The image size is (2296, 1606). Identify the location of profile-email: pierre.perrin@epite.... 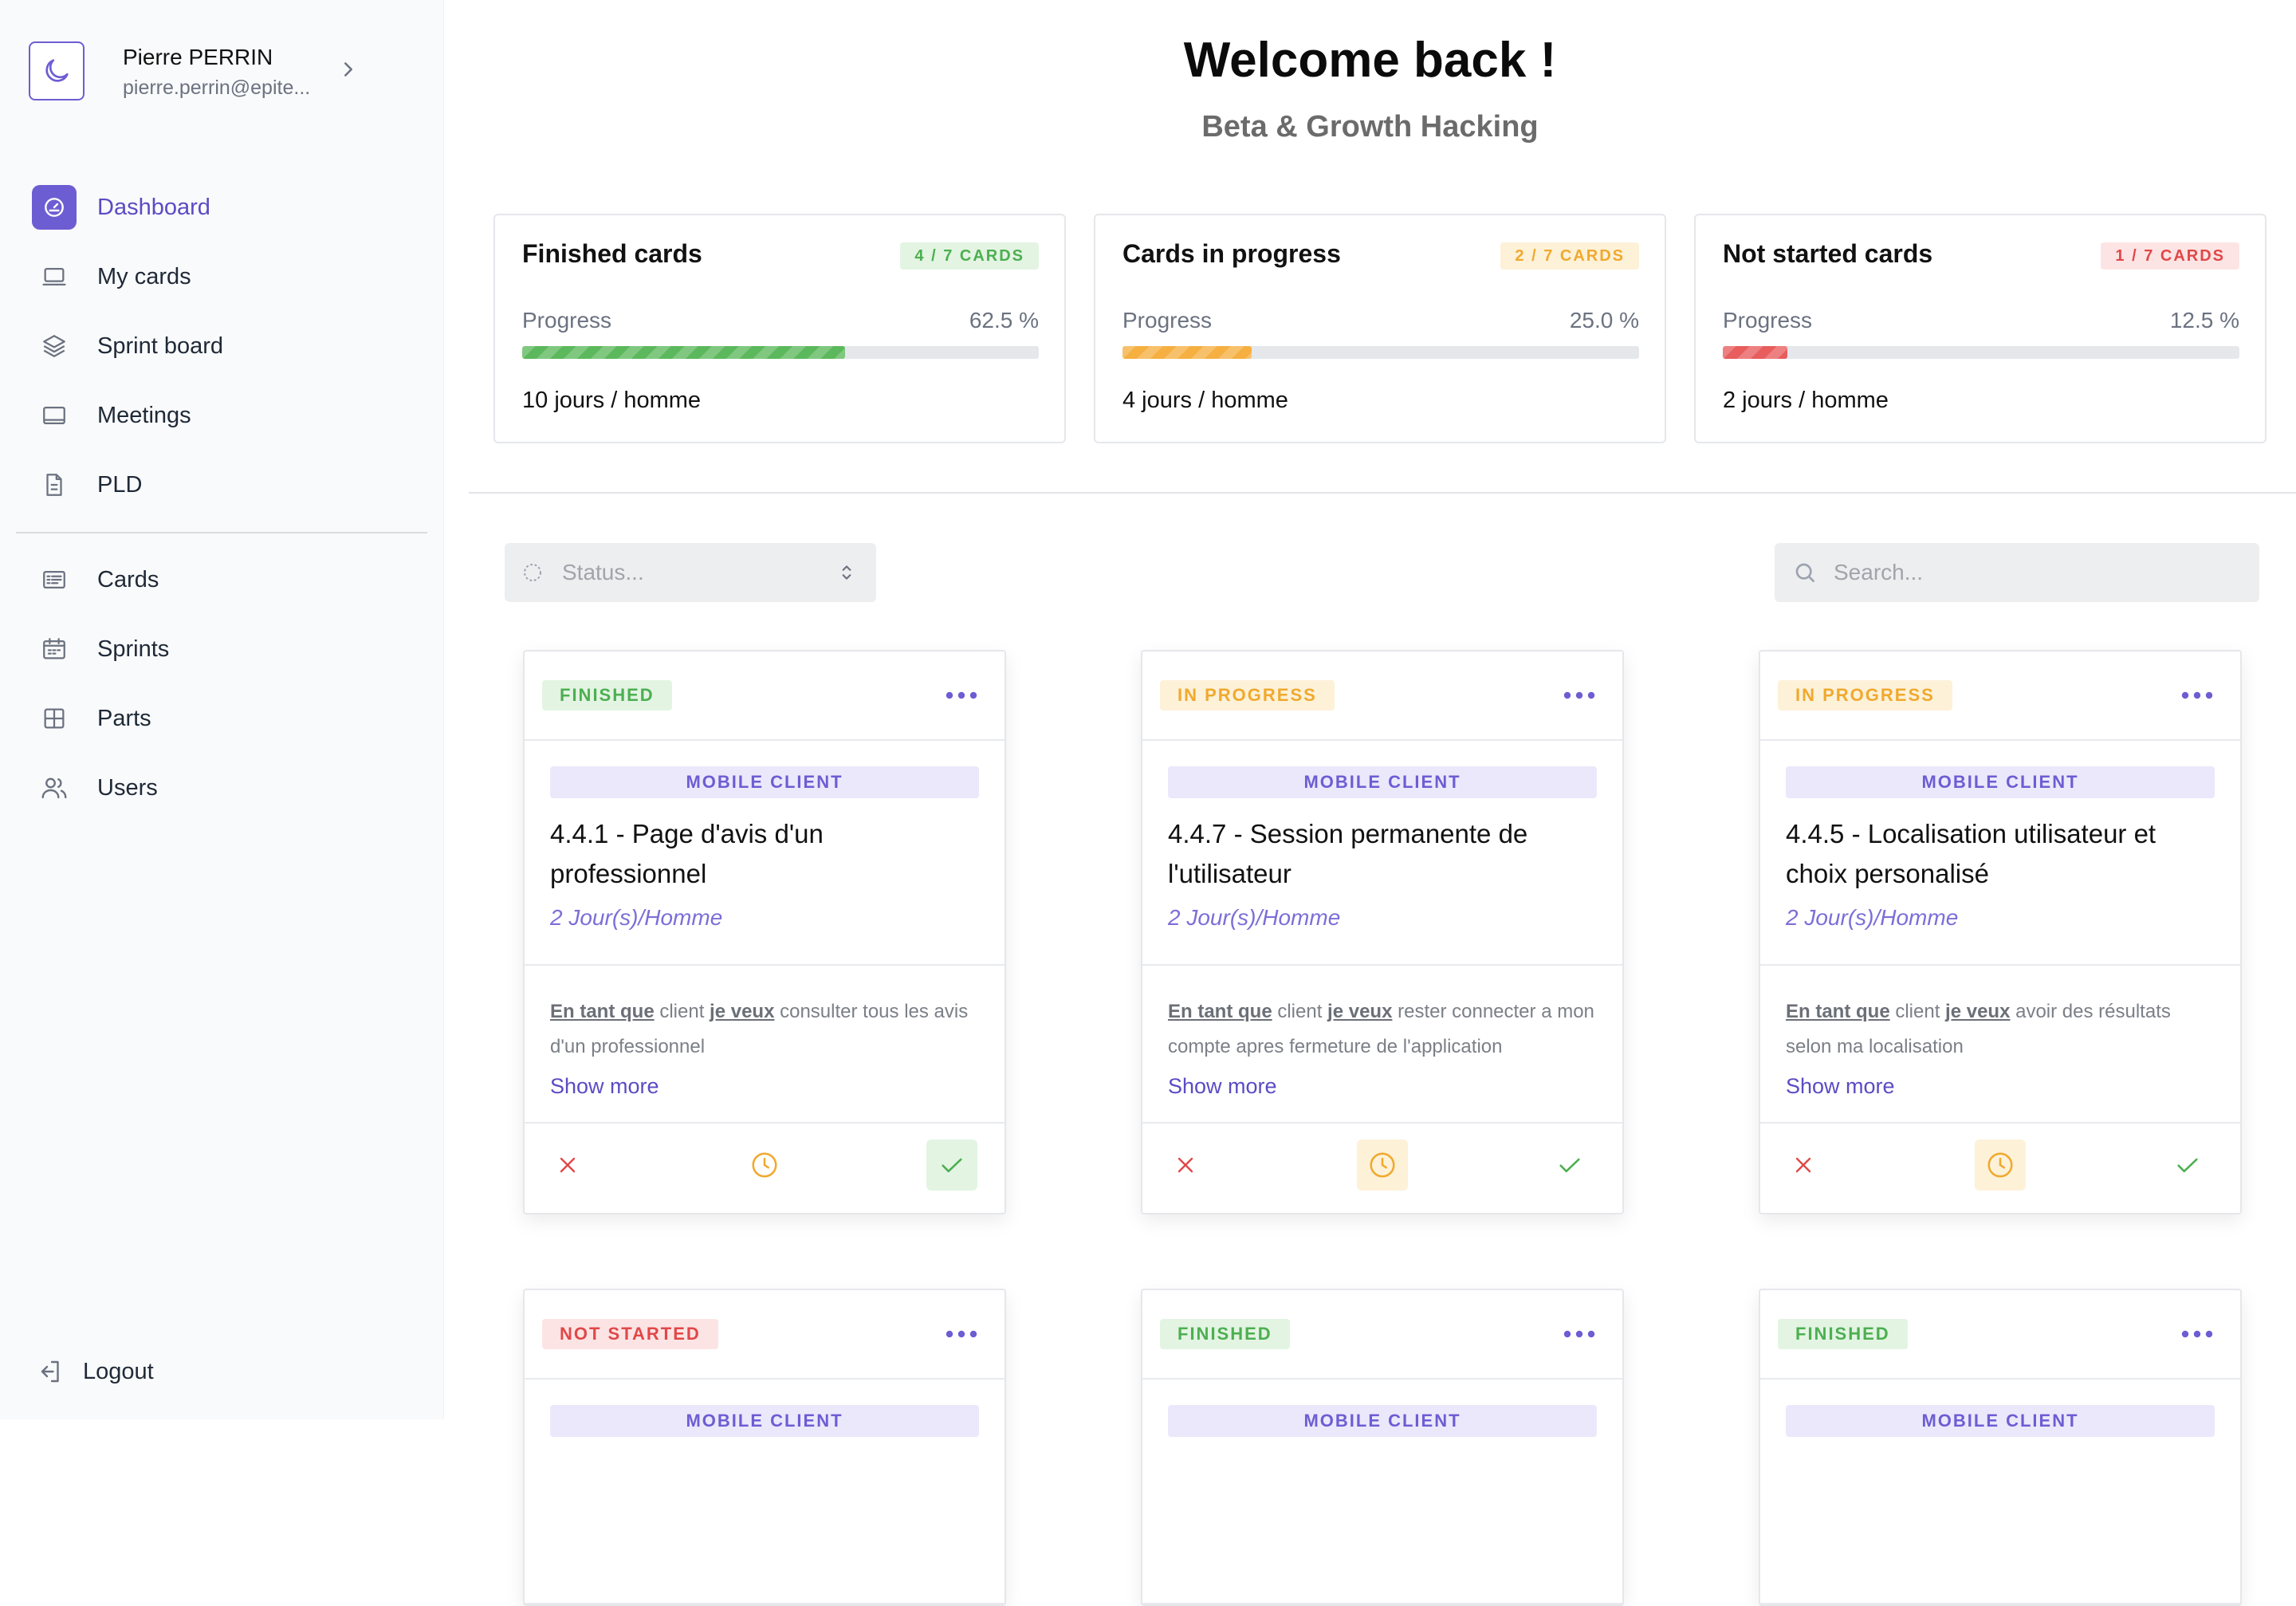
(217, 88).